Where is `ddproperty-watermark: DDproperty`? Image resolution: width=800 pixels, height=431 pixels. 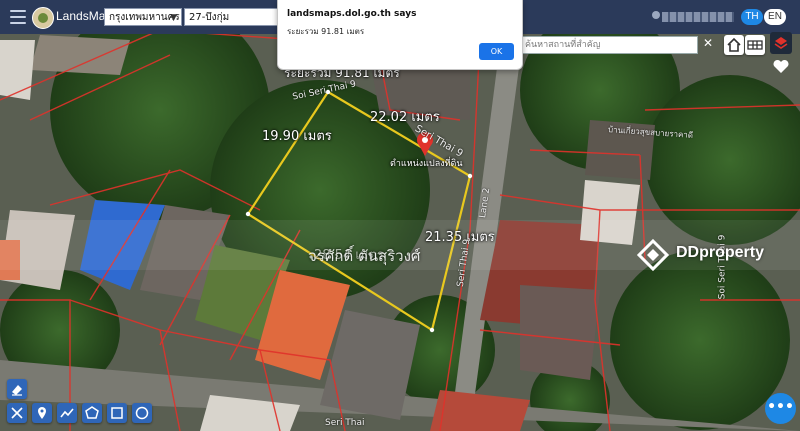
ddproperty-watermark: DDproperty is located at coordinates (706, 255).